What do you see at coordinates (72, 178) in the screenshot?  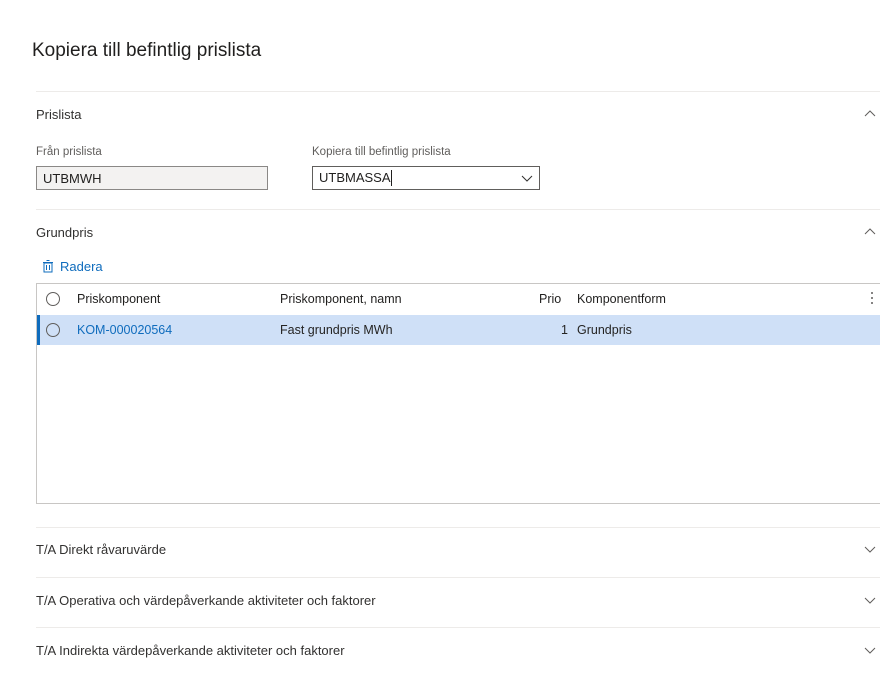 I see `from-prislista-value: UTBMWH` at bounding box center [72, 178].